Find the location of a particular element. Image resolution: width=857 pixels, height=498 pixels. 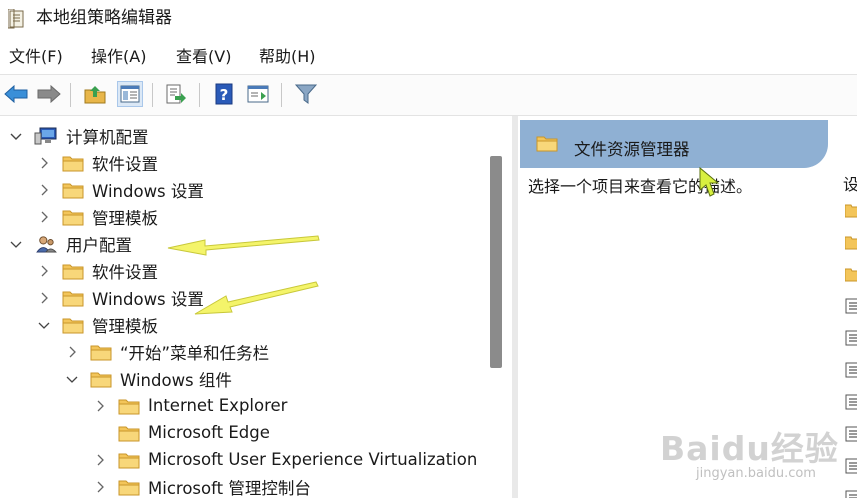

tree-node-start-menu: “开始”菜单和任务栏 is located at coordinates (166, 351).